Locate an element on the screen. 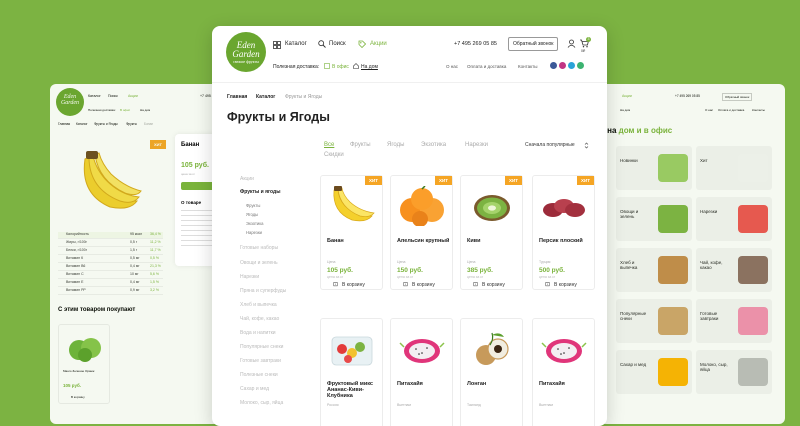  sidebar-item: Популярные снеки is located at coordinates (261, 347).